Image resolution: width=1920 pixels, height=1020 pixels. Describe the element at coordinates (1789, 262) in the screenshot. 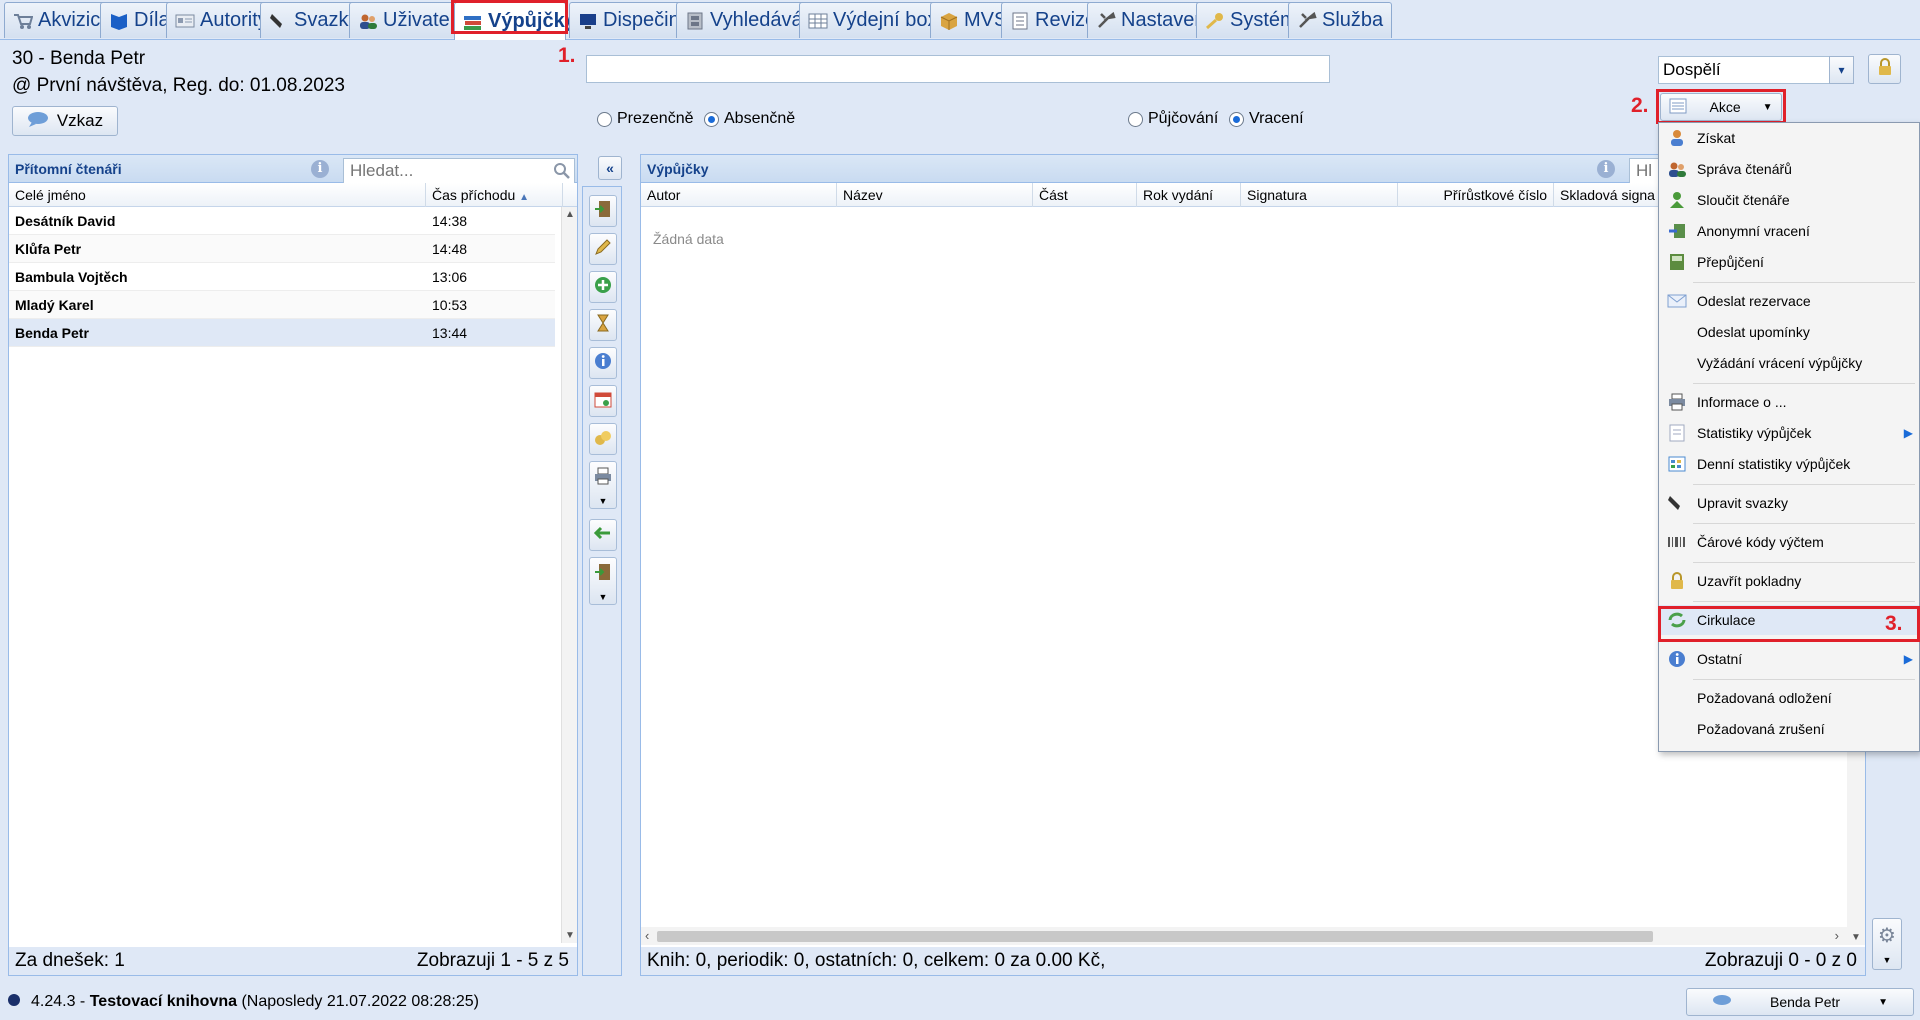

I see `menu-item-prepujceni: Přepůjčení` at that location.